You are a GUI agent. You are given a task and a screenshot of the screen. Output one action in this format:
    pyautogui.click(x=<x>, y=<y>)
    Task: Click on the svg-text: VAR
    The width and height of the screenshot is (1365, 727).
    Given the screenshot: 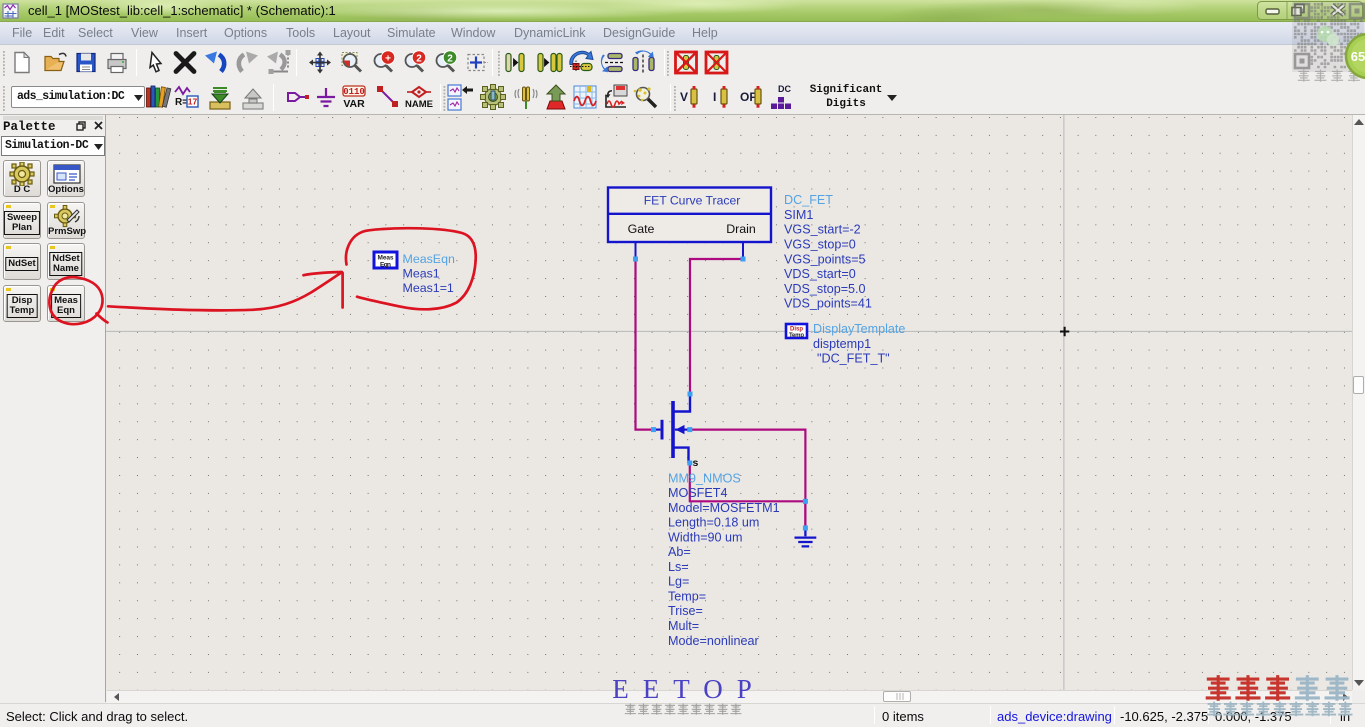 What is the action you would take?
    pyautogui.click(x=354, y=104)
    